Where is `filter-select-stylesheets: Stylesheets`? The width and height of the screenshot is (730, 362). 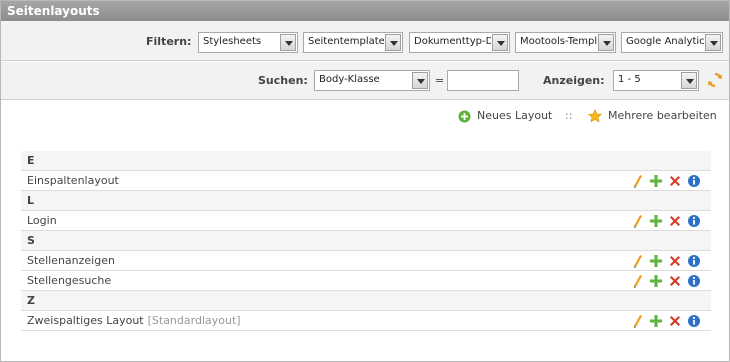 filter-select-stylesheets: Stylesheets is located at coordinates (248, 42).